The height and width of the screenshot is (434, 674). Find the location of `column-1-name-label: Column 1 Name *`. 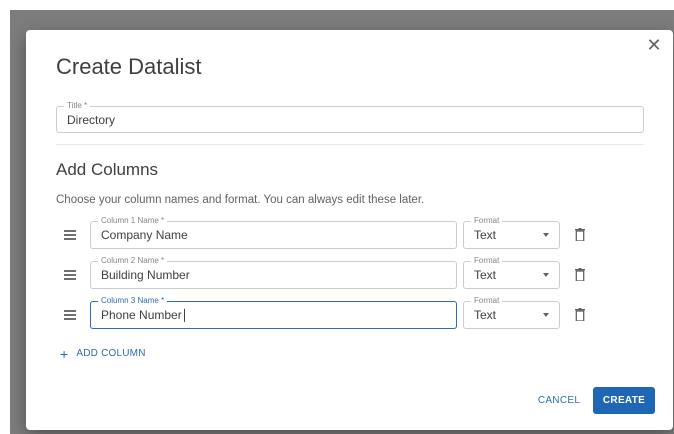

column-1-name-label: Column 1 Name * is located at coordinates (133, 221).